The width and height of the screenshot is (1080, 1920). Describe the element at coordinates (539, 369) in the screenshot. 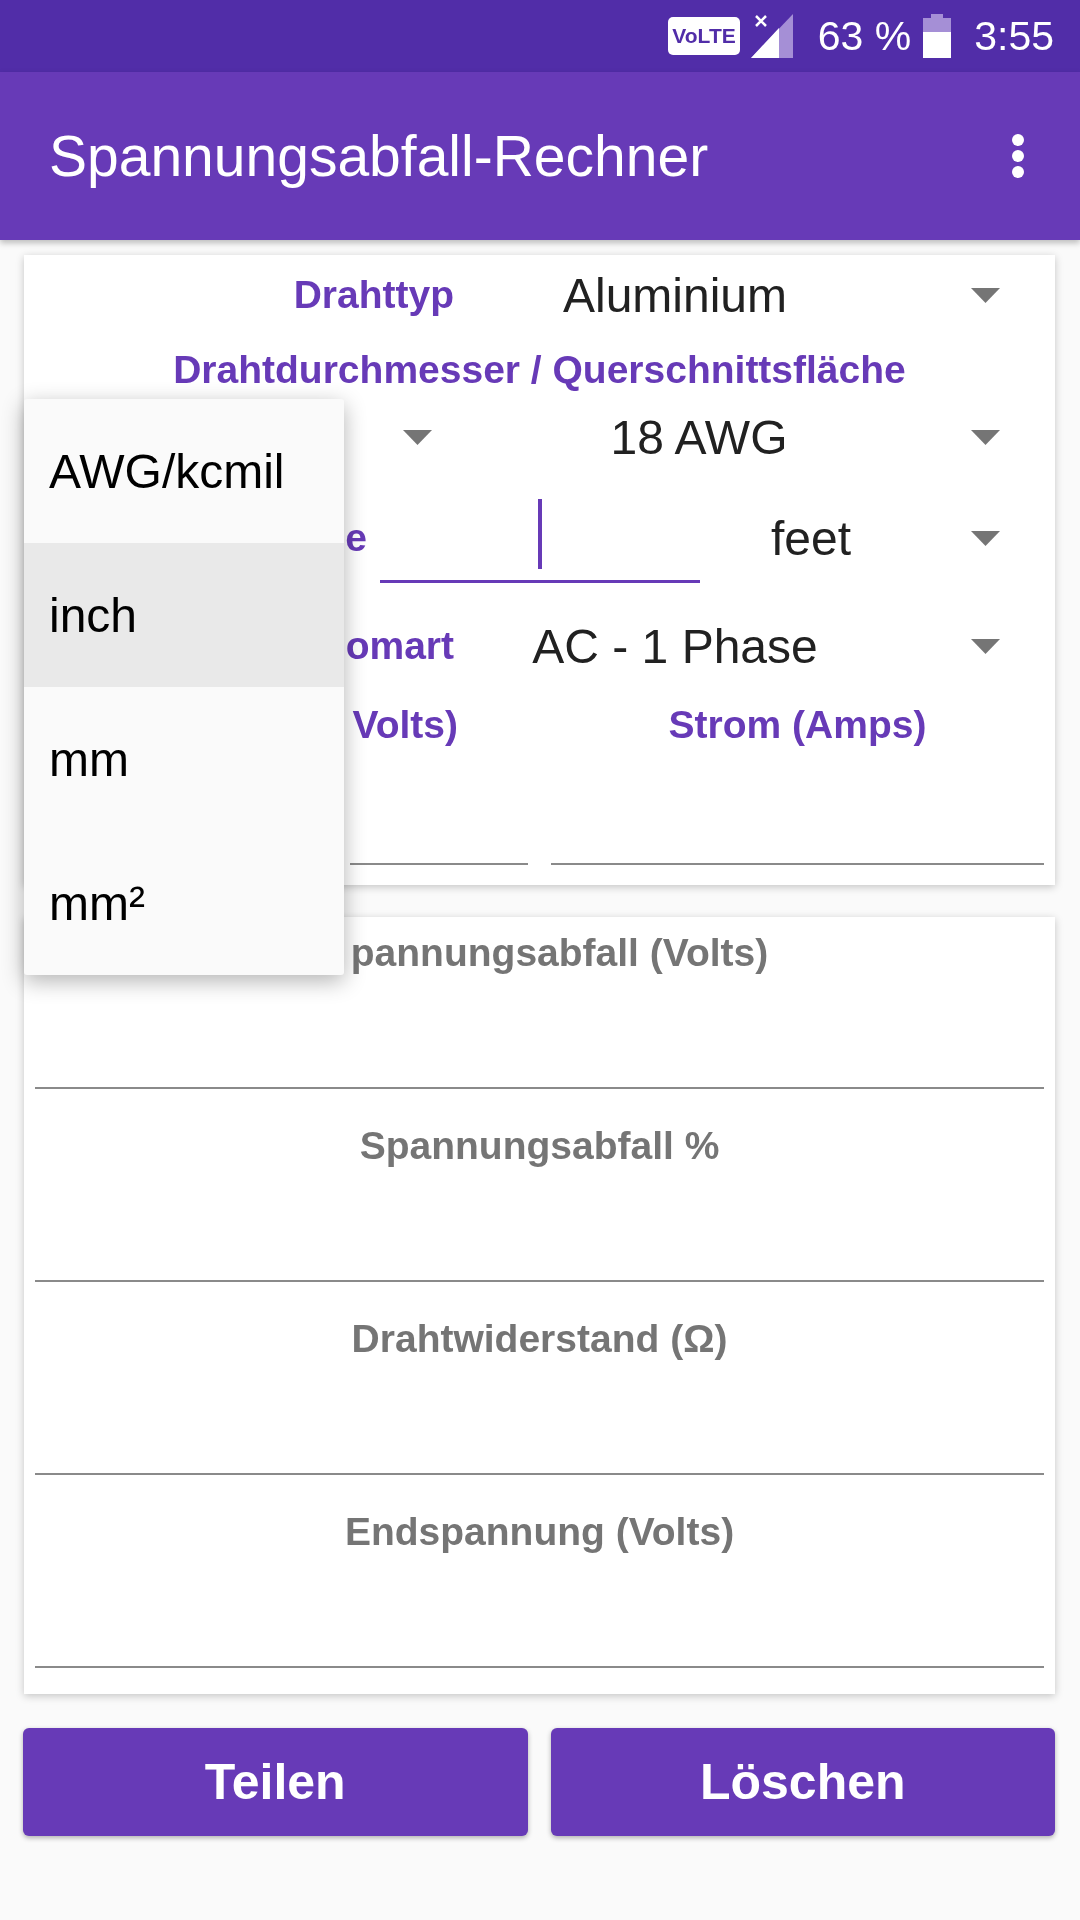

I see `section-heading: Drahtdurchmesser / Querschnittsfläche` at that location.